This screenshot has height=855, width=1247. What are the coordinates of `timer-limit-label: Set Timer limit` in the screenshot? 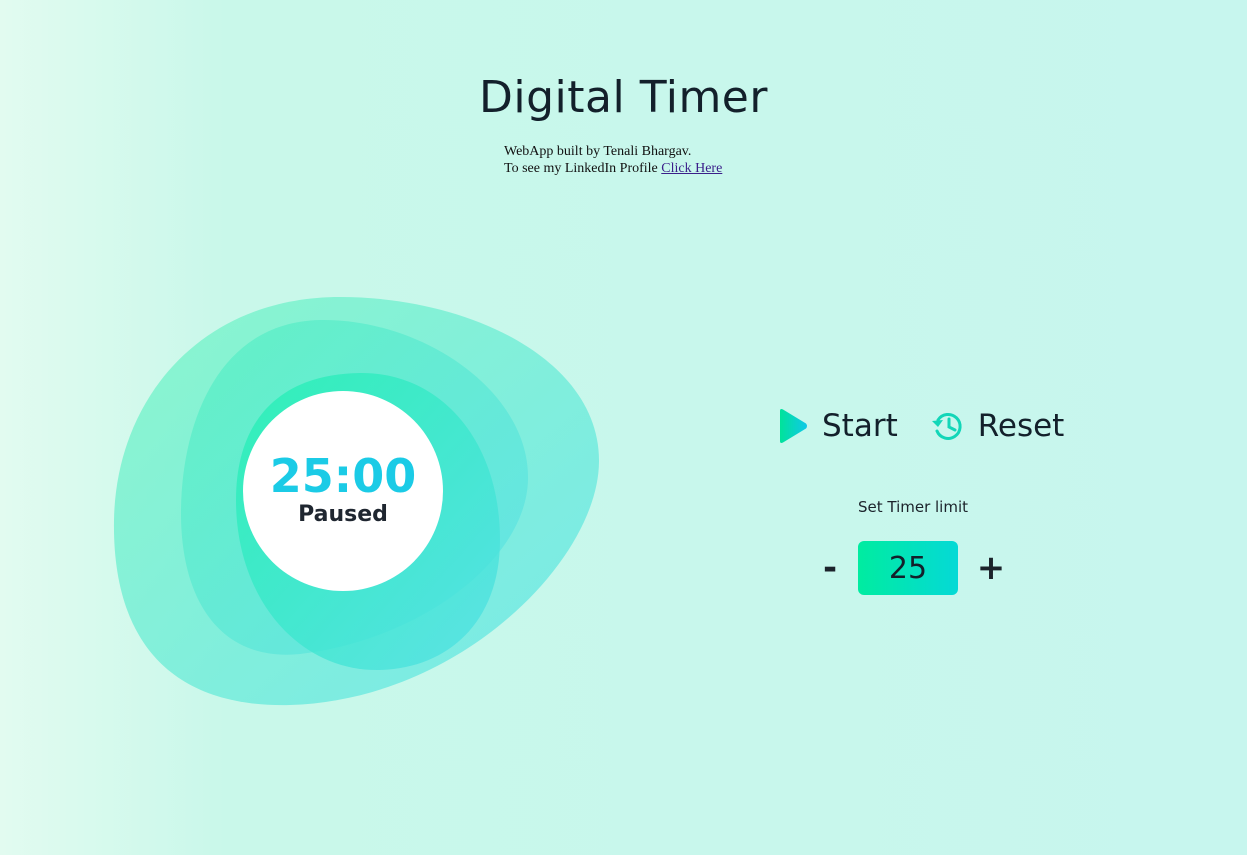 It's located at (913, 507).